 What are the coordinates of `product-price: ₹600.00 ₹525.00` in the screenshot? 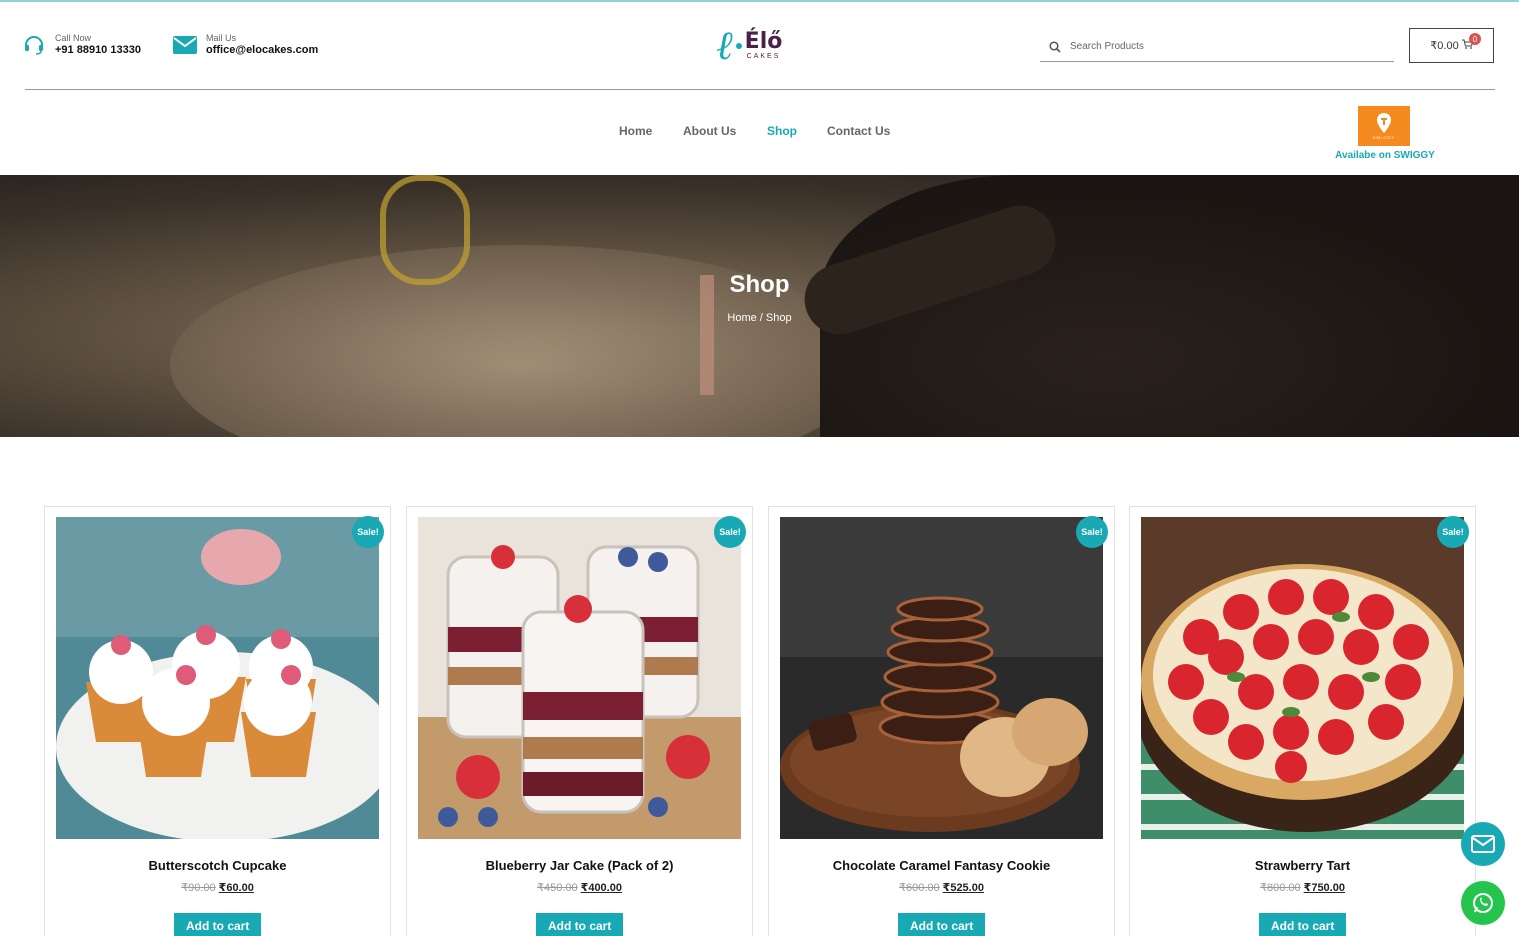 It's located at (941, 887).